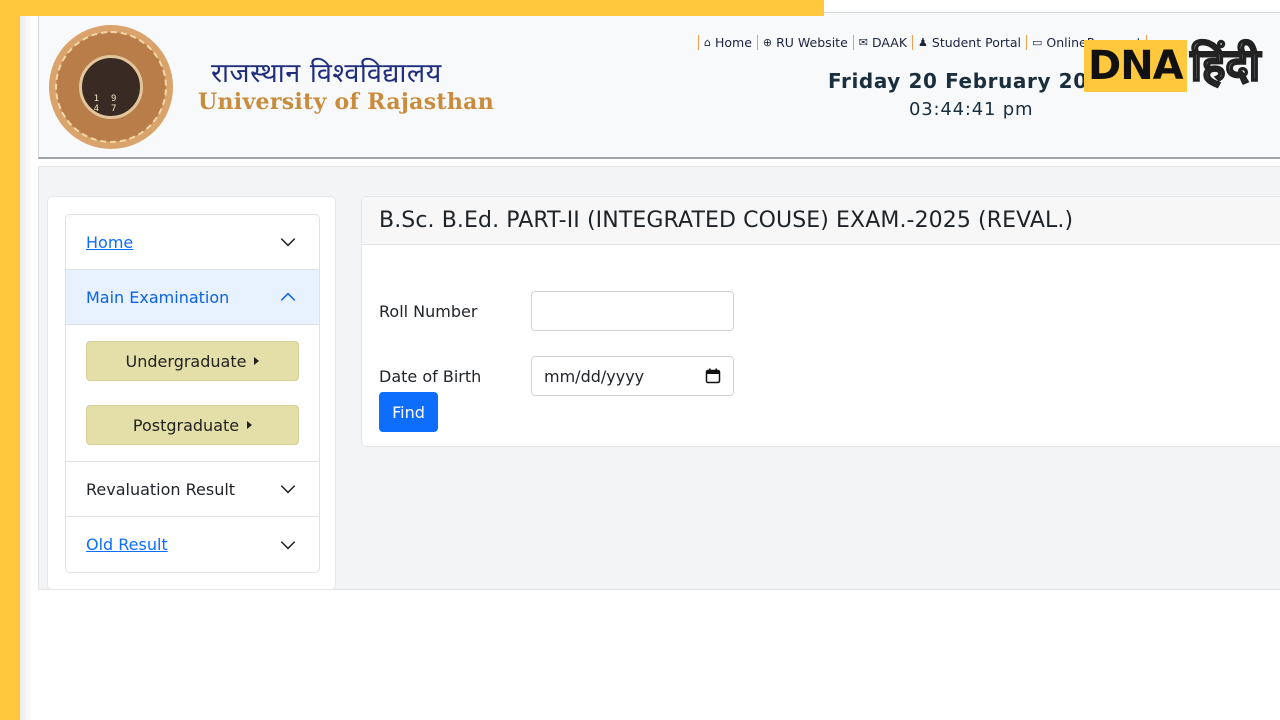  What do you see at coordinates (26, 368) in the screenshot?
I see `frame-shadow` at bounding box center [26, 368].